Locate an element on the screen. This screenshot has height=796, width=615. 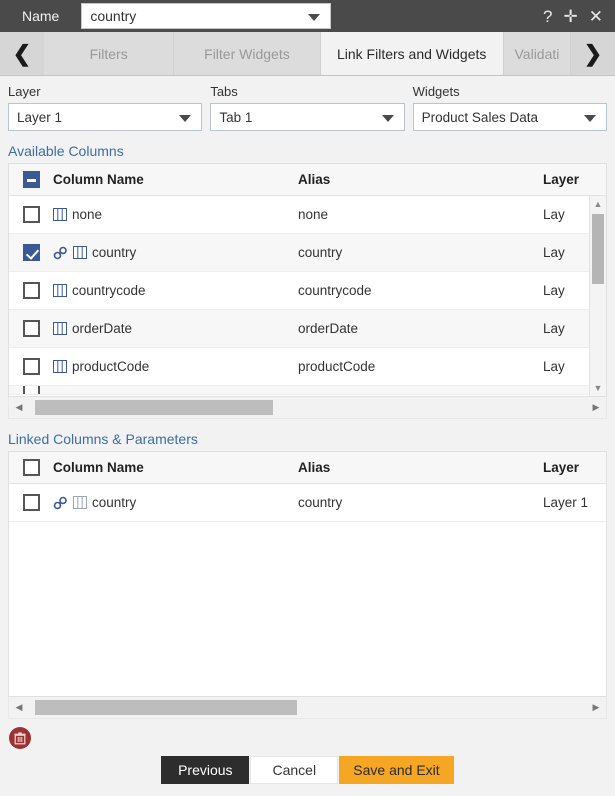
table-row: country country Lay is located at coordinates (307, 253).